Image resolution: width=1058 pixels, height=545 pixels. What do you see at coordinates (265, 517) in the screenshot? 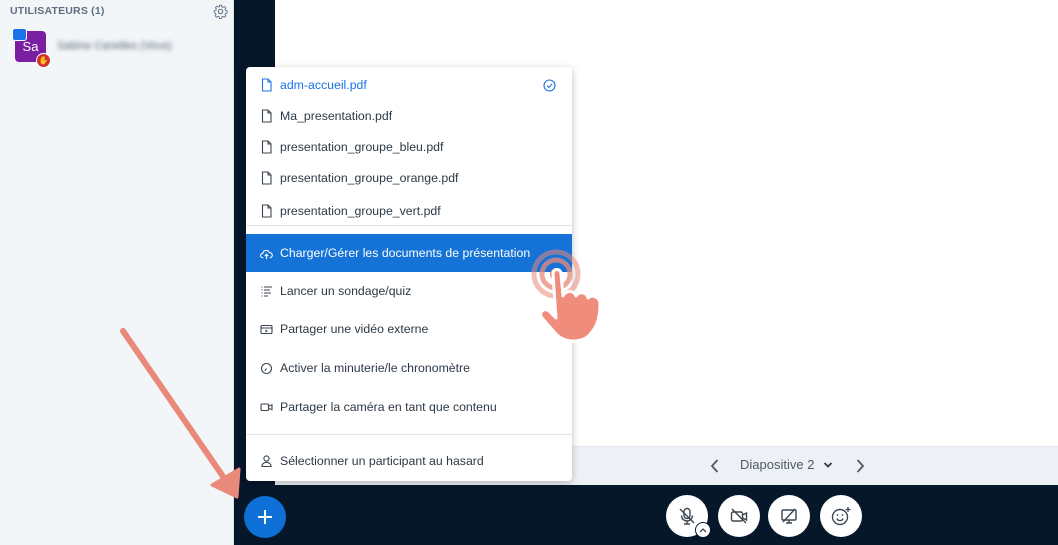
I see `plus-icon` at bounding box center [265, 517].